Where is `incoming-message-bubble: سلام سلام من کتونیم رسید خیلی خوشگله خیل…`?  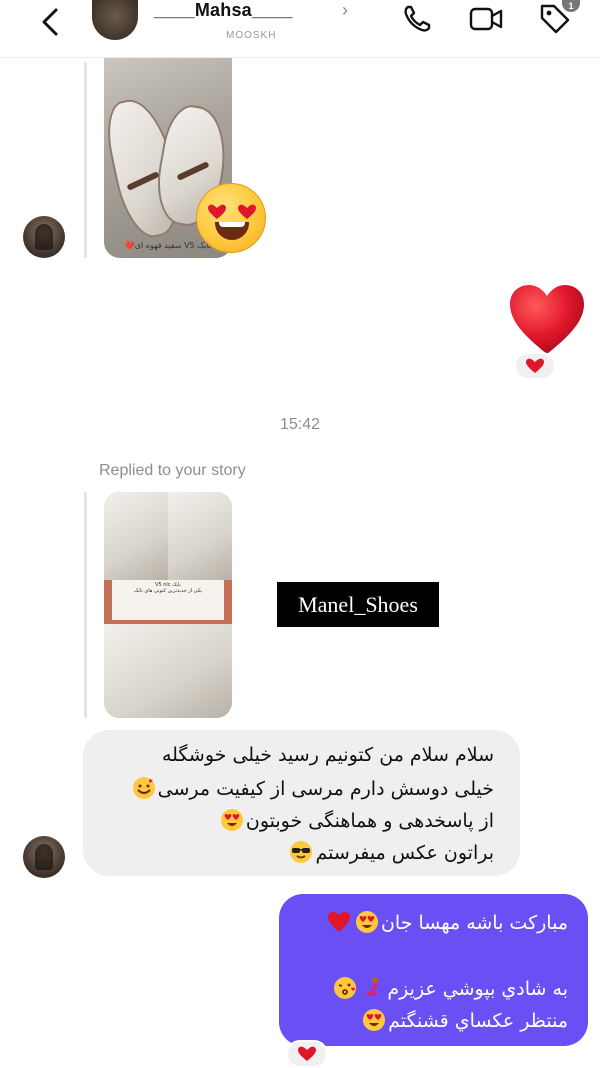 incoming-message-bubble: سلام سلام من کتونیم رسید خیلی خوشگله خیل… is located at coordinates (301, 803).